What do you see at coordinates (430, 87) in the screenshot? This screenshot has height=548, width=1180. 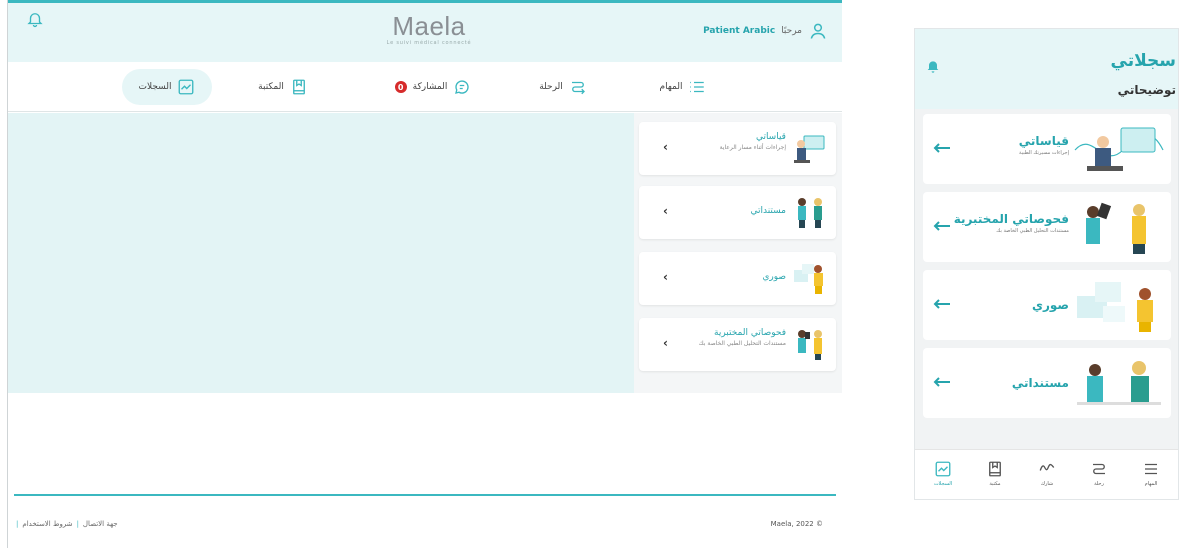 I see `nav-share-label: المشاركة` at bounding box center [430, 87].